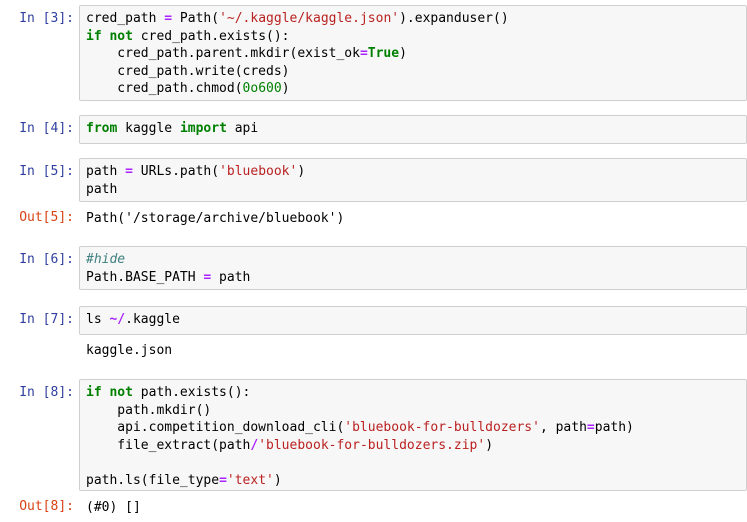  What do you see at coordinates (191, 392) in the screenshot?
I see `code-token: path.exists():` at bounding box center [191, 392].